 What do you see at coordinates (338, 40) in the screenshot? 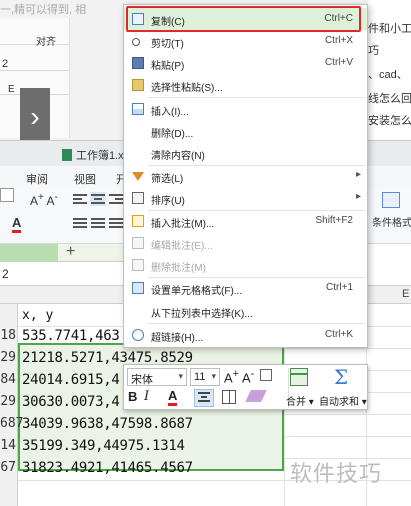
I see `menu-item-shortcut: Ctrl+X` at bounding box center [338, 40].